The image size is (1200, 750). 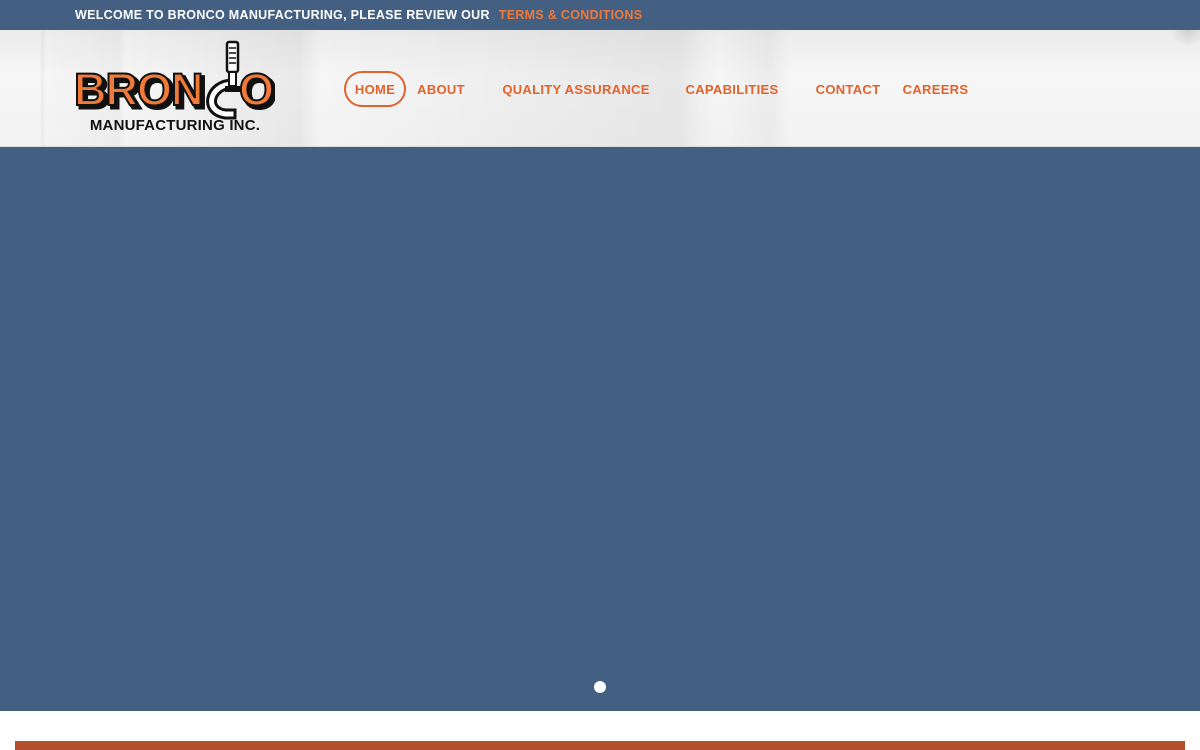 What do you see at coordinates (600, 687) in the screenshot?
I see `slider-pagination-dot` at bounding box center [600, 687].